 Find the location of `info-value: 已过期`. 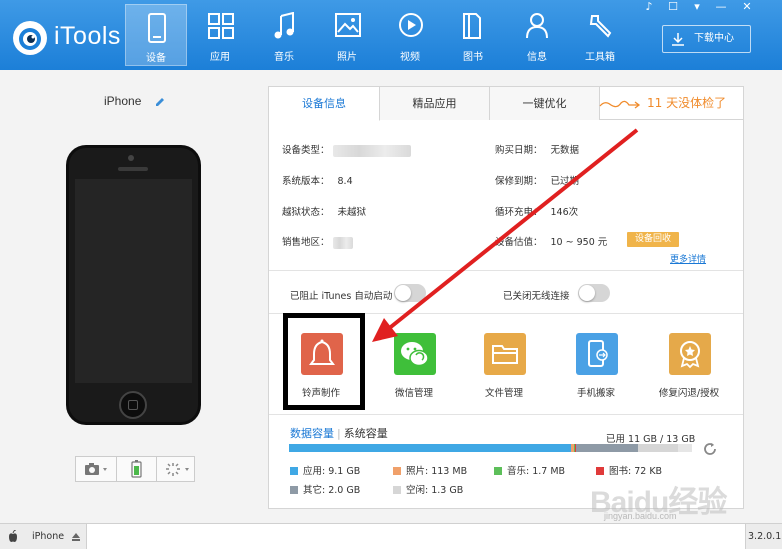

info-value: 已过期 is located at coordinates (565, 181).